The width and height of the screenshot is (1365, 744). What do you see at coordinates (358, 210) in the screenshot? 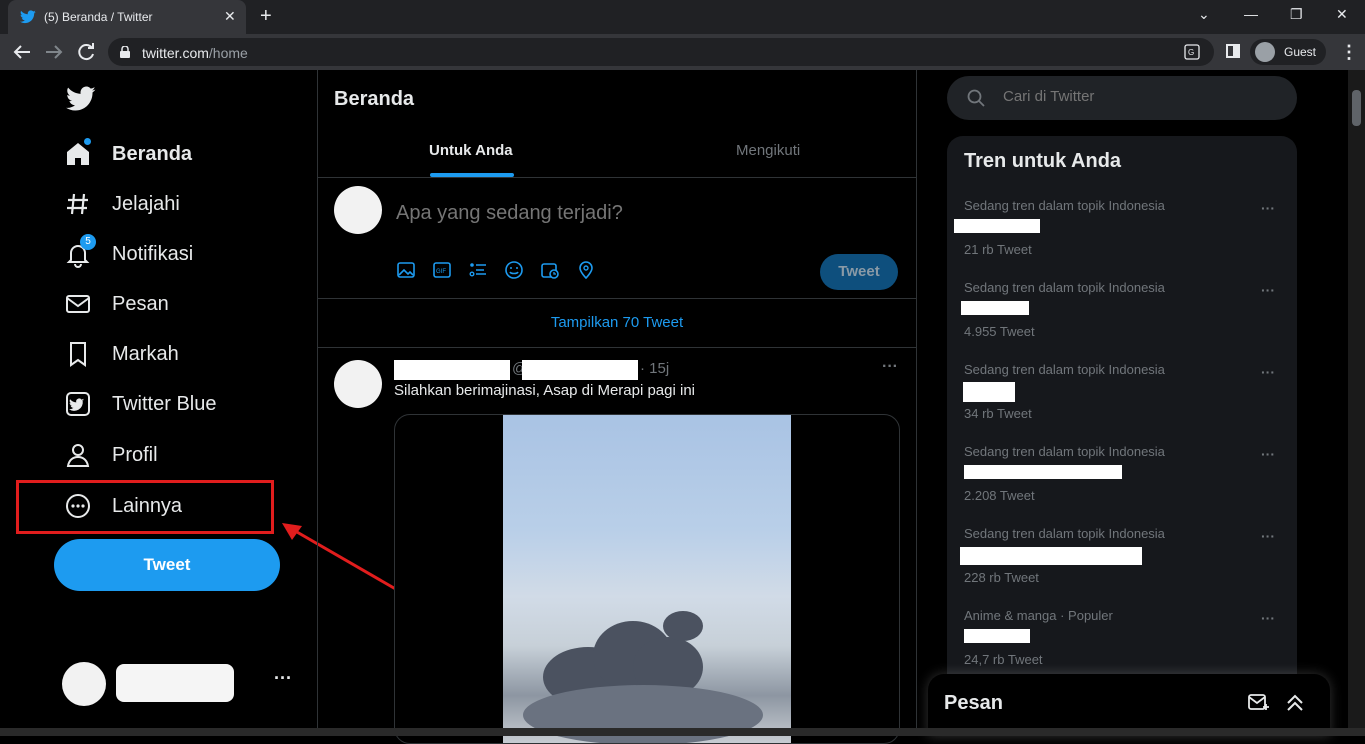
I see `compose-avatar` at bounding box center [358, 210].